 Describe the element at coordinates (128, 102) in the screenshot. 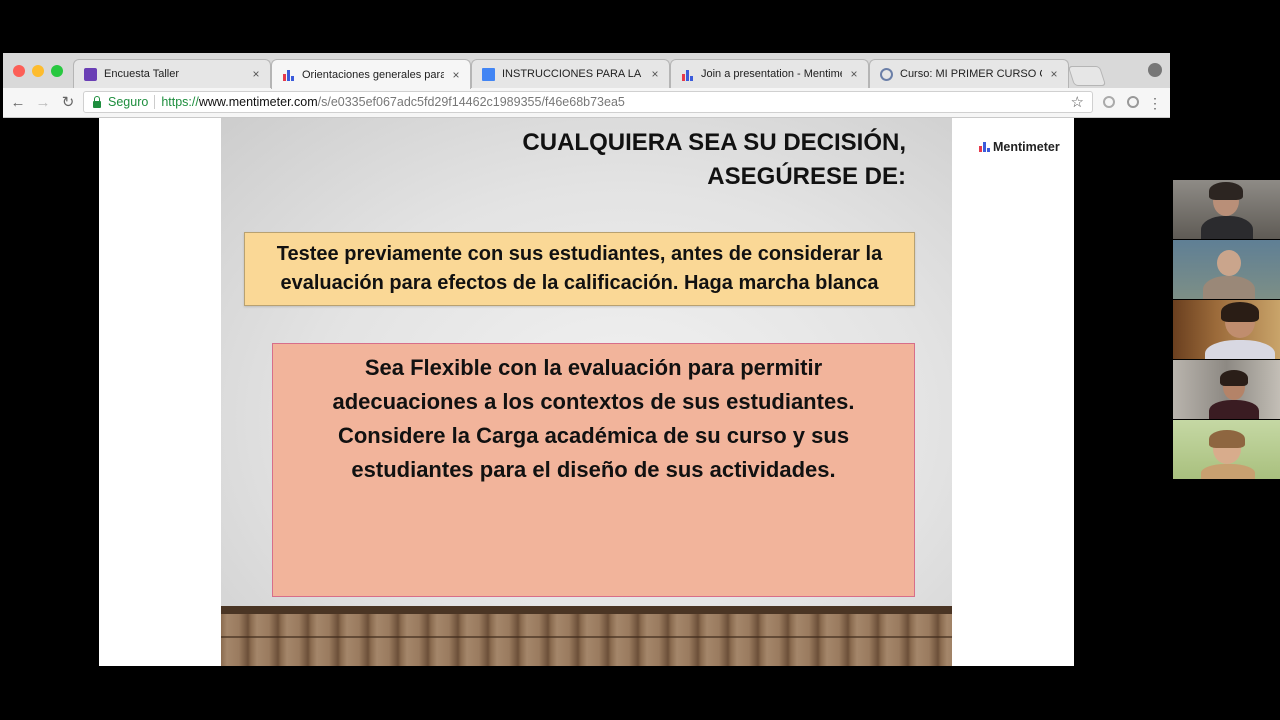

I see `secure-label: Seguro` at that location.